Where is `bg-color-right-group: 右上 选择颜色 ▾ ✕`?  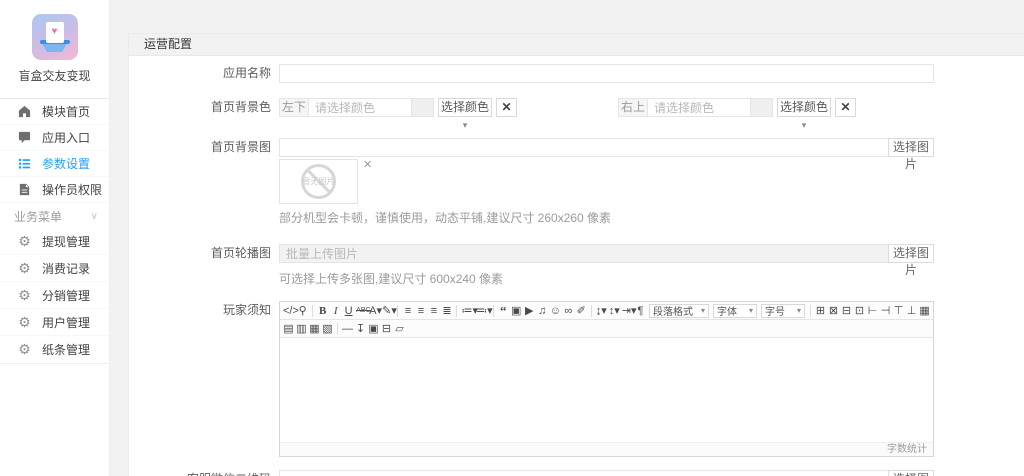 bg-color-right-group: 右上 选择颜色 ▾ ✕ is located at coordinates (737, 114).